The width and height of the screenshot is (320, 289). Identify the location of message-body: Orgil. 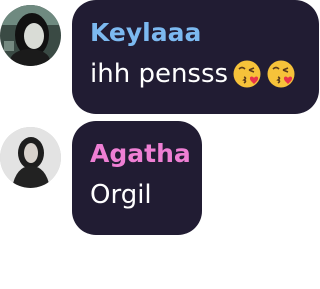
(138, 195).